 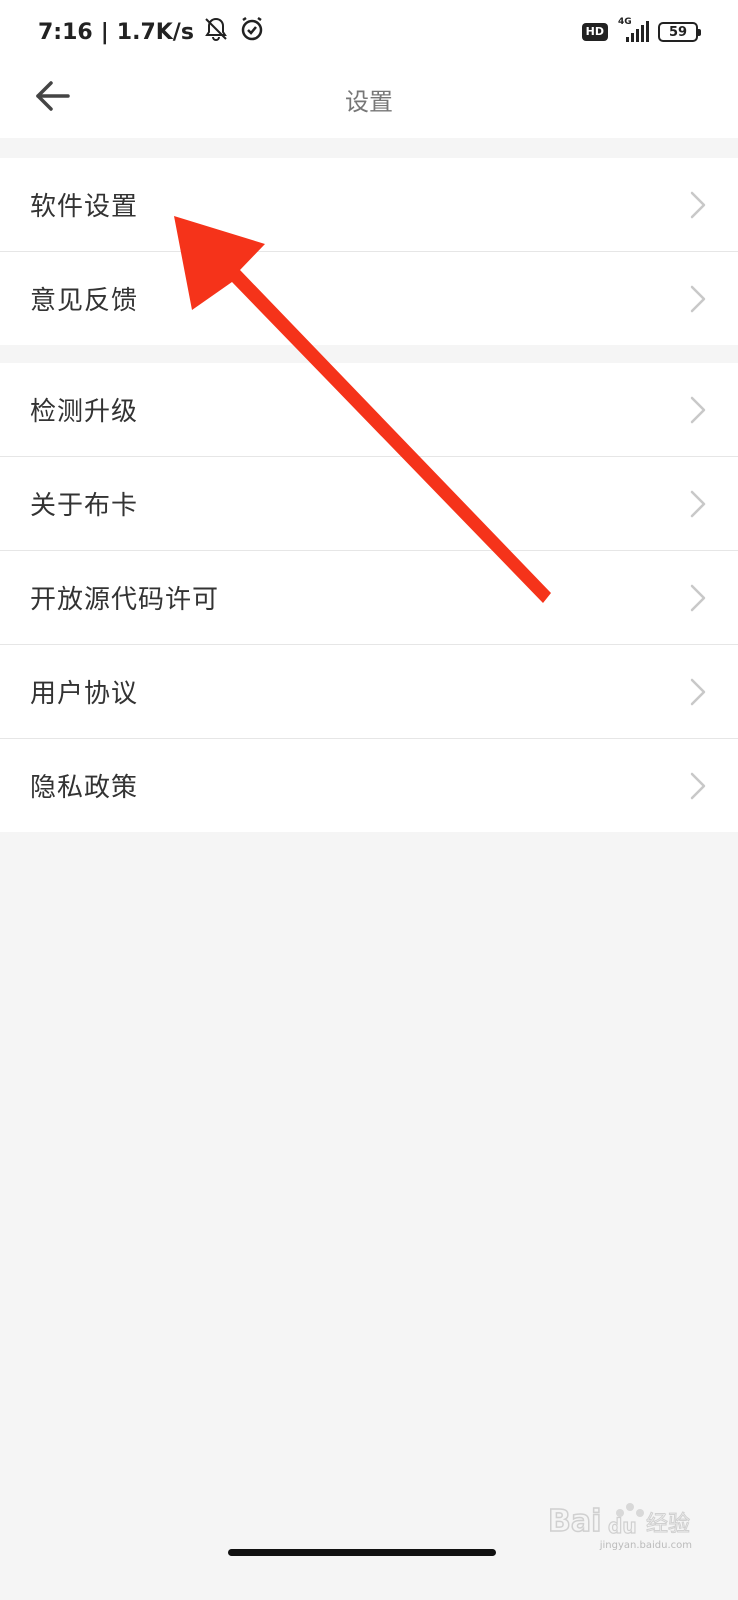 What do you see at coordinates (362, 1552) in the screenshot?
I see `home-indicator` at bounding box center [362, 1552].